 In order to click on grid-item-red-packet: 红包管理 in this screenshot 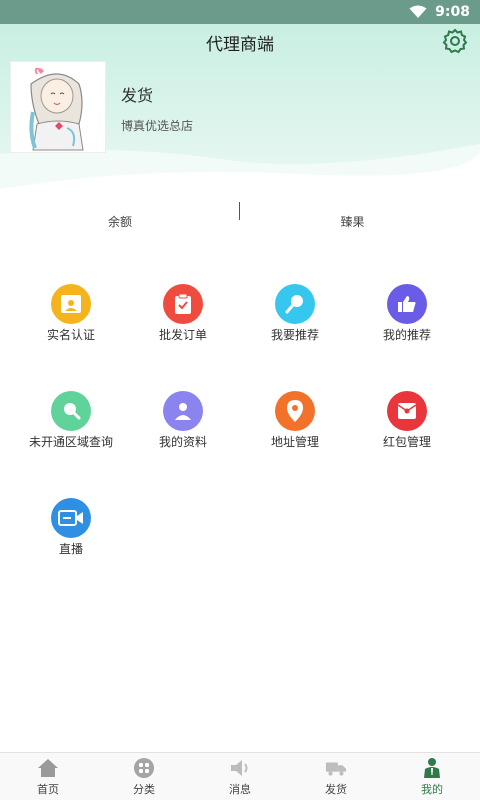, I will do `click(407, 420)`.